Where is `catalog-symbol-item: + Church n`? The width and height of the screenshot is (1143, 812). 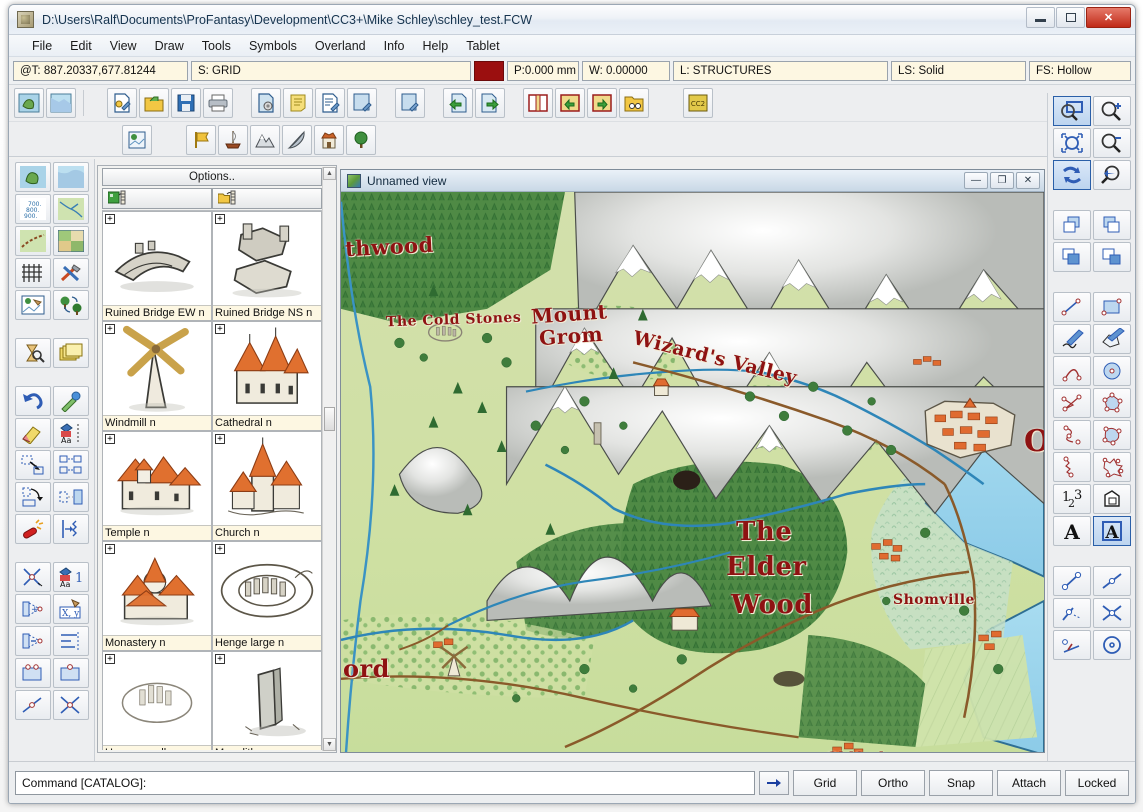 catalog-symbol-item: + Church n is located at coordinates (267, 486).